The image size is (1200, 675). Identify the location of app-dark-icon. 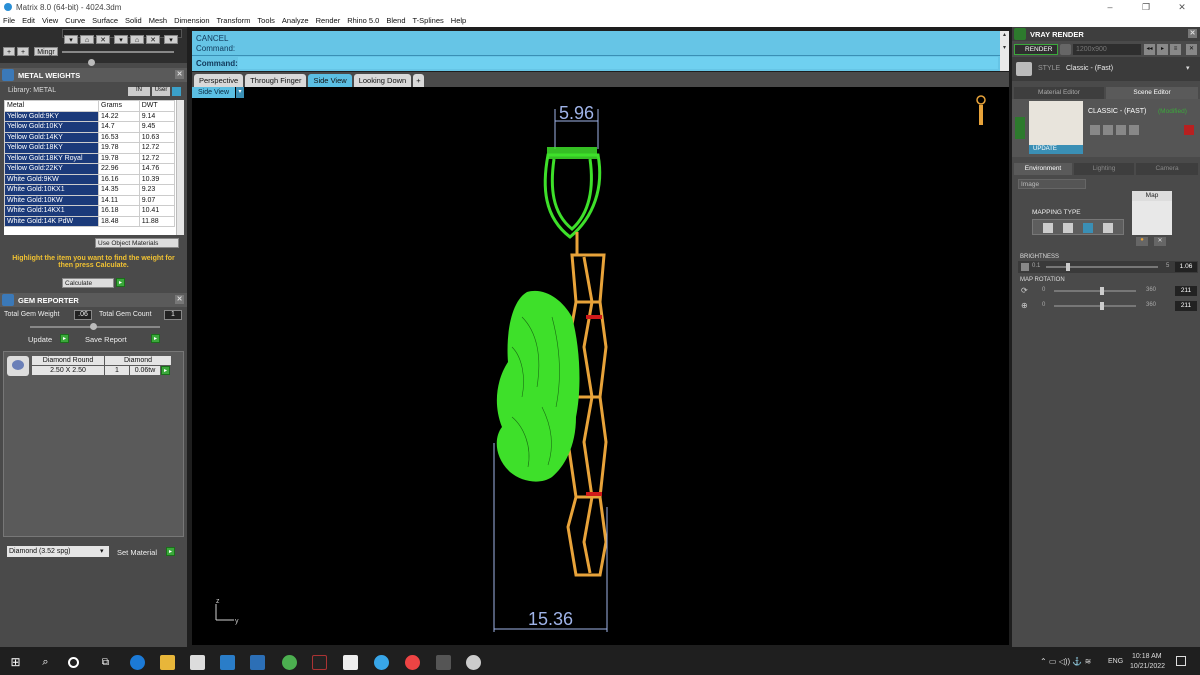
(319, 662).